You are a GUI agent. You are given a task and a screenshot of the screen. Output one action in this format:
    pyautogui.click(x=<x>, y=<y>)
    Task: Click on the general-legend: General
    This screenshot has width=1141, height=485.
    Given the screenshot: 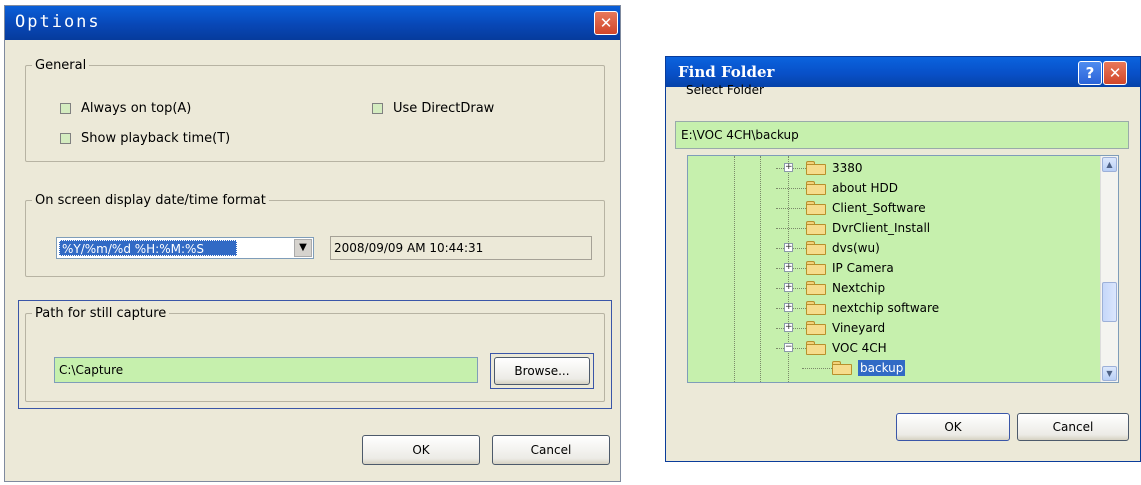 What is the action you would take?
    pyautogui.click(x=61, y=65)
    